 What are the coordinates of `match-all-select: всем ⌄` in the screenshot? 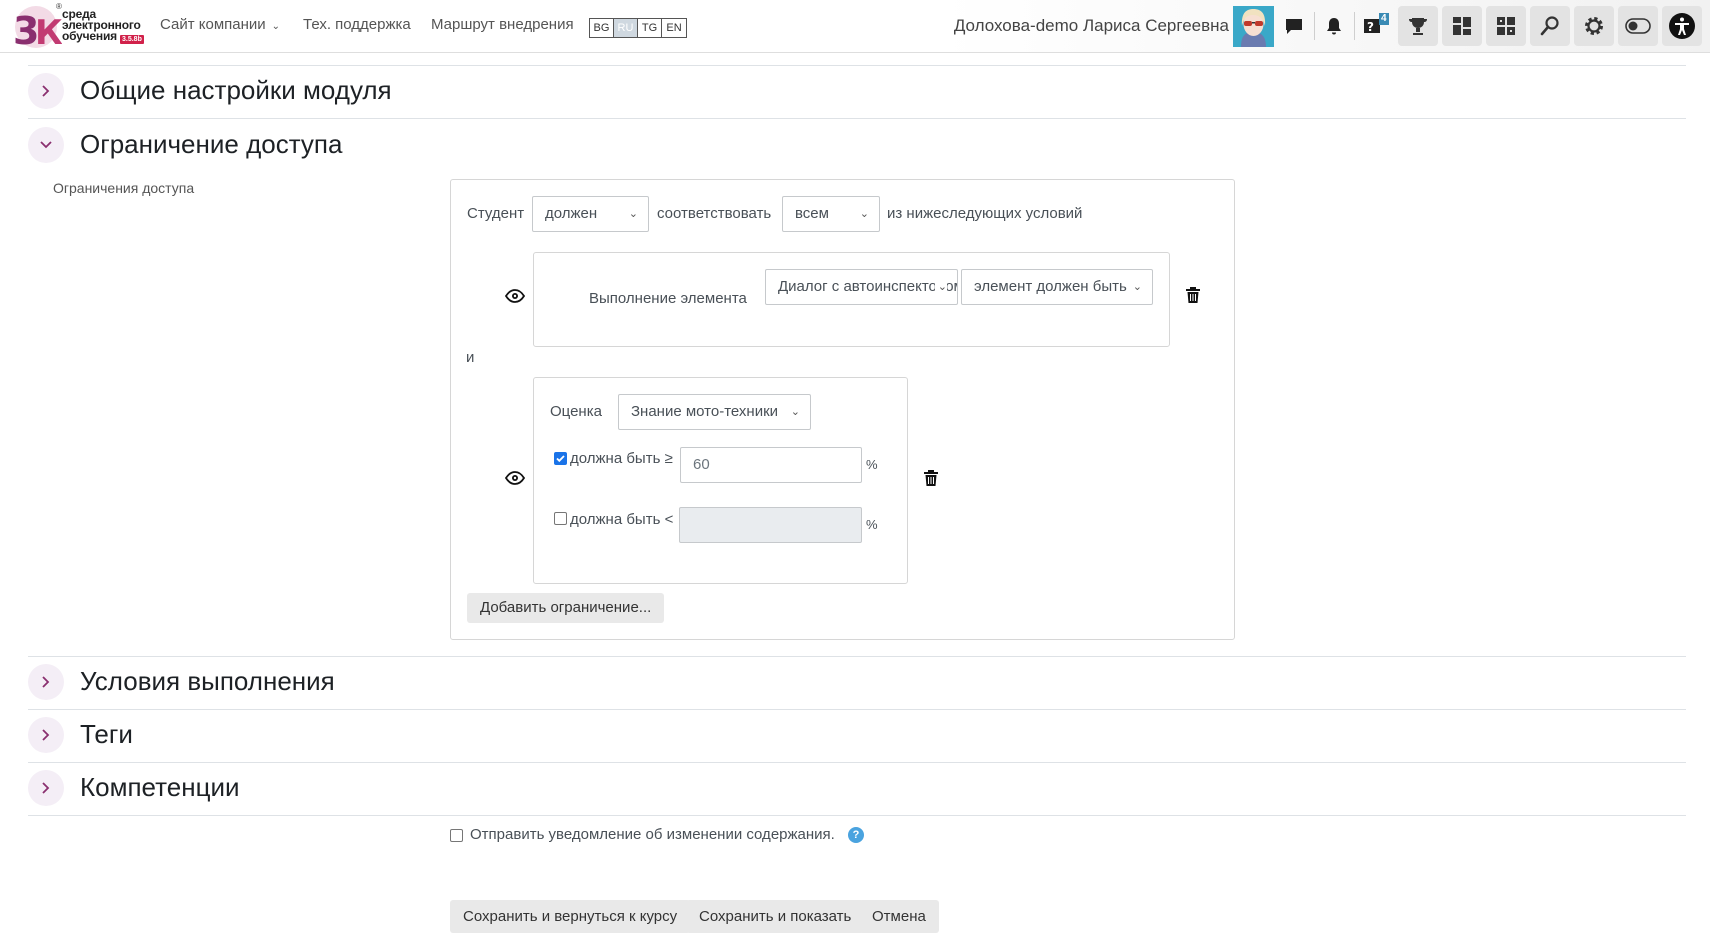 It's located at (831, 214).